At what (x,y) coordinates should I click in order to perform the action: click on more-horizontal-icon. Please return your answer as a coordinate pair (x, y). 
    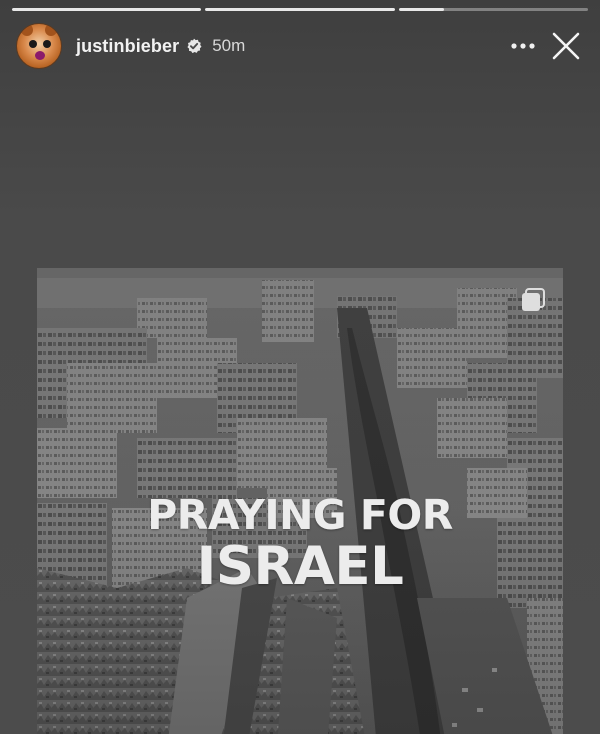
    Looking at the image, I should click on (523, 46).